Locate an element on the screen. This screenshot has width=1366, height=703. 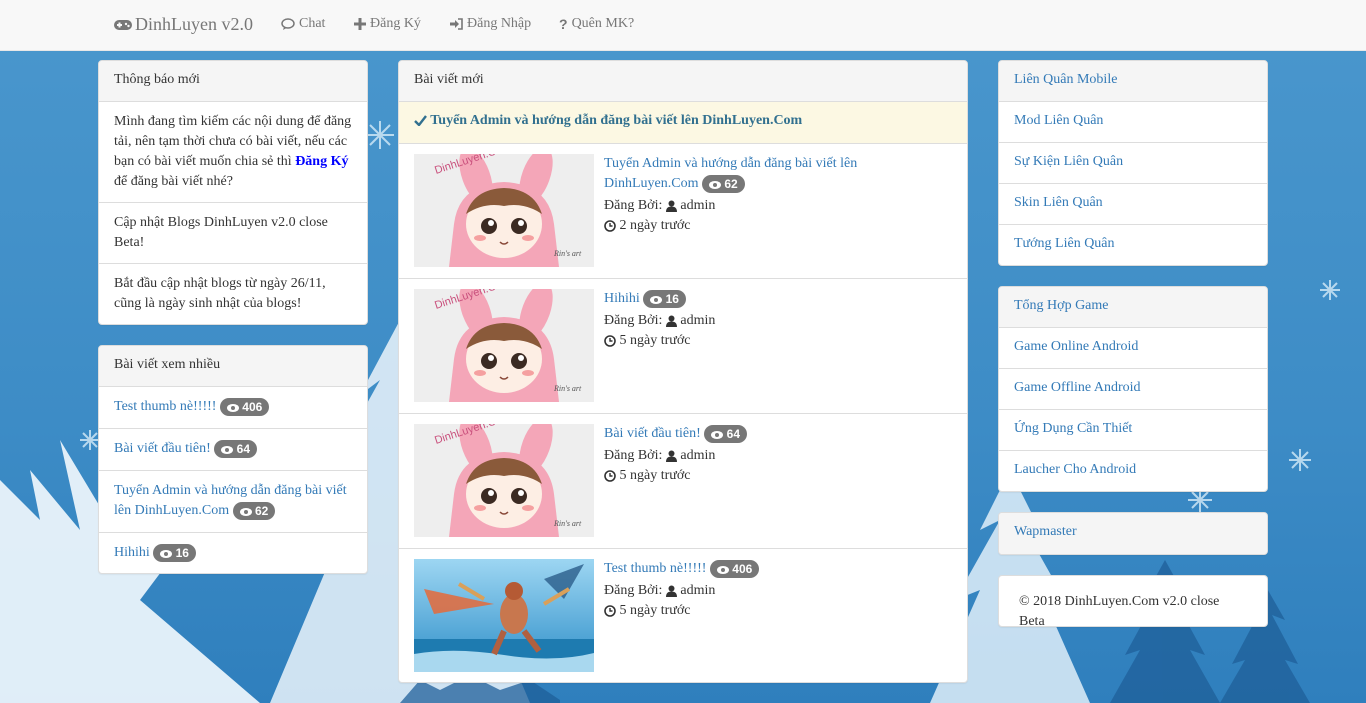
plus-icon is located at coordinates (360, 24).